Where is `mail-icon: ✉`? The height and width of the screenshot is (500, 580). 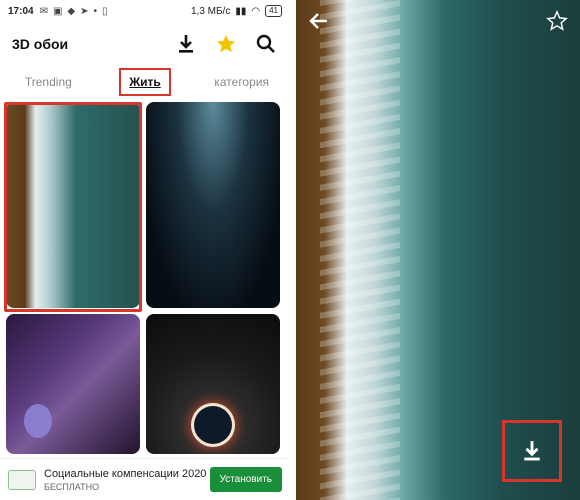 mail-icon: ✉ is located at coordinates (43, 11).